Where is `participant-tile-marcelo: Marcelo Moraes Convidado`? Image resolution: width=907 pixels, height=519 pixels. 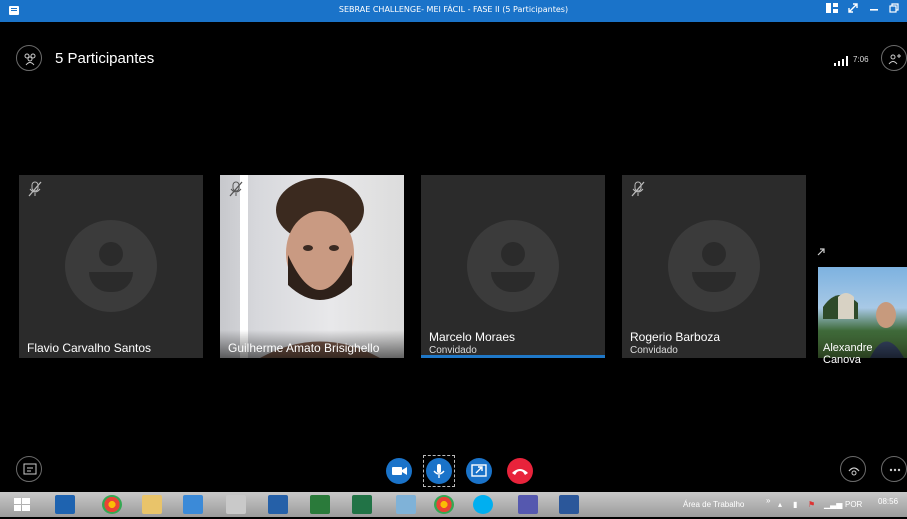
participant-tile-marcelo: Marcelo Moraes Convidado is located at coordinates (513, 266).